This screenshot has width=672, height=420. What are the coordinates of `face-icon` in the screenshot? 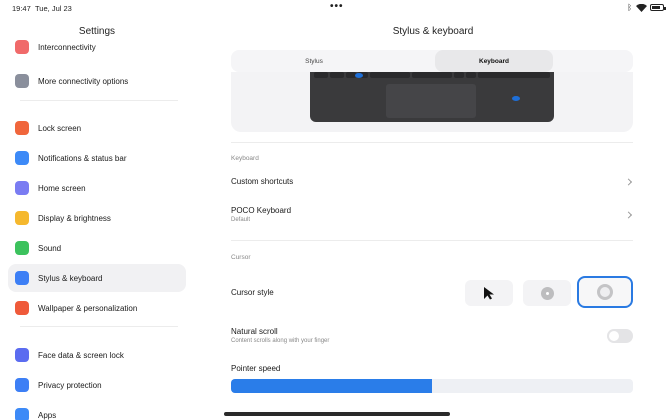 It's located at (22, 355).